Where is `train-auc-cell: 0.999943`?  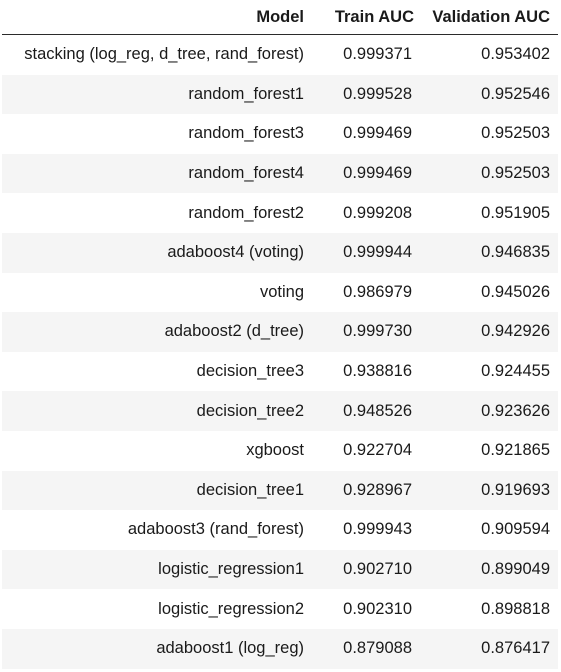 train-auc-cell: 0.999943 is located at coordinates (377, 529).